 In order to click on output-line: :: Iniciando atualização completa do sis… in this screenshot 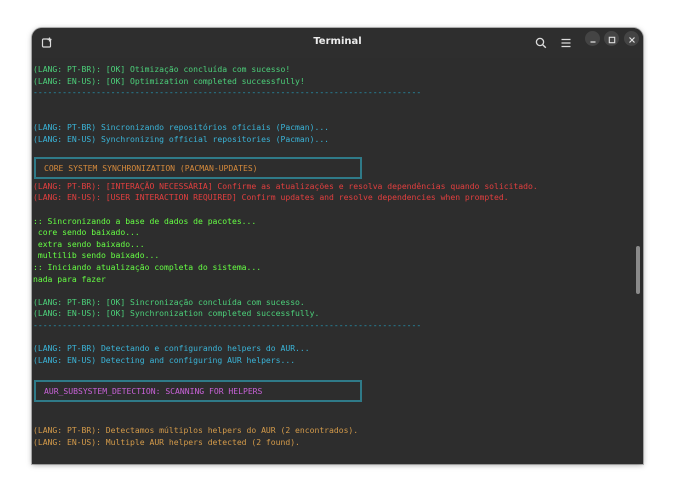, I will do `click(147, 266)`.